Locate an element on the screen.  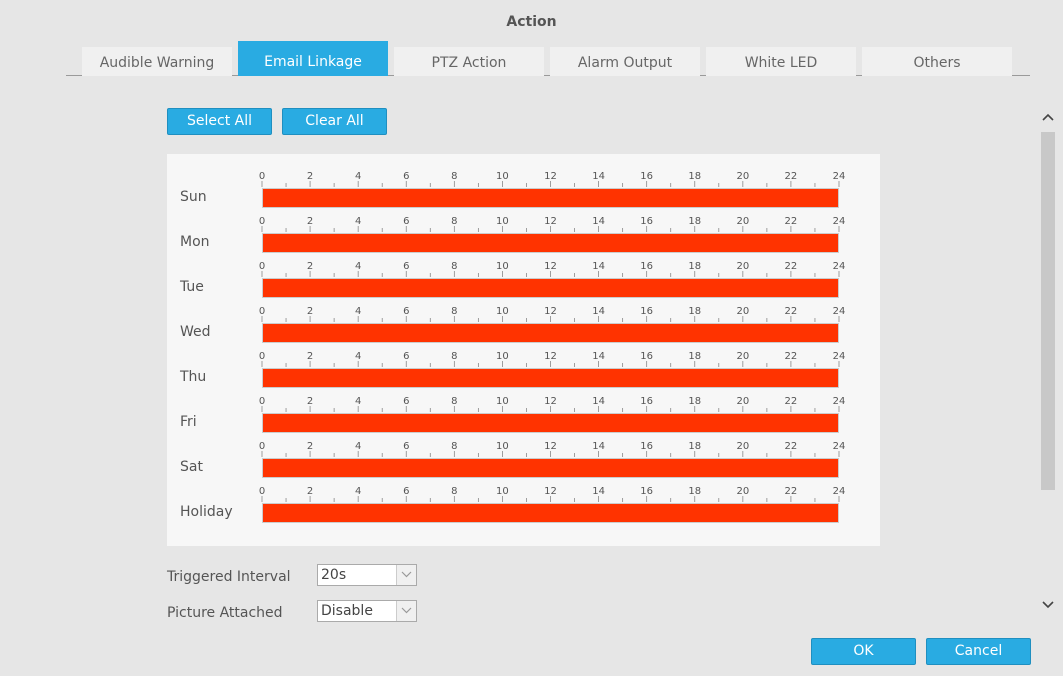
select-all-button: Select All is located at coordinates (219, 121).